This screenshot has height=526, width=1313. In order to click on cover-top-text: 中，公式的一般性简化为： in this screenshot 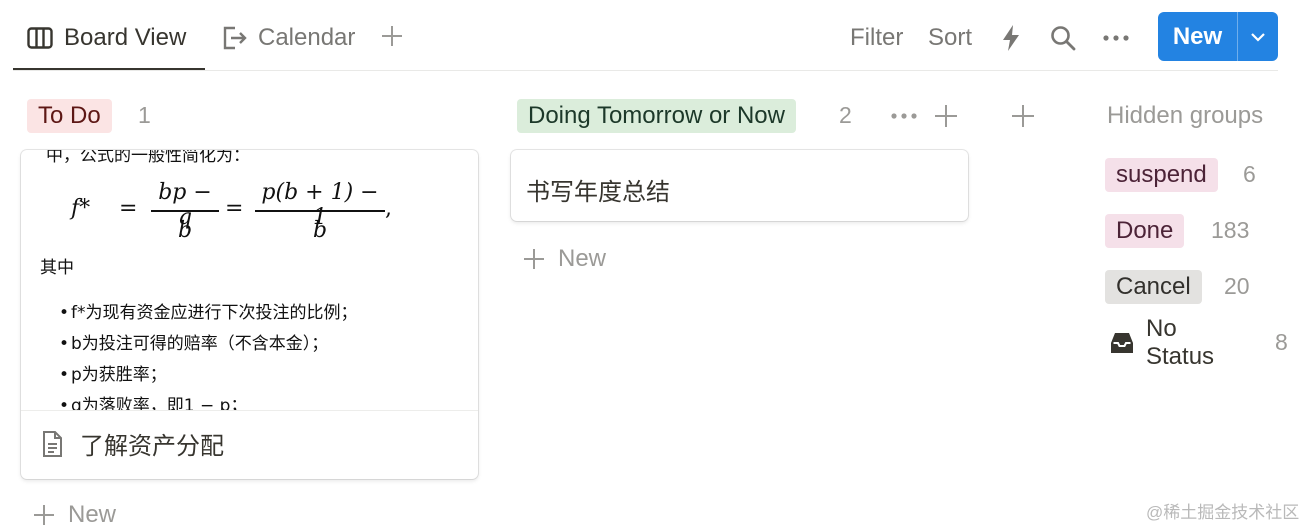, I will do `click(148, 158)`.